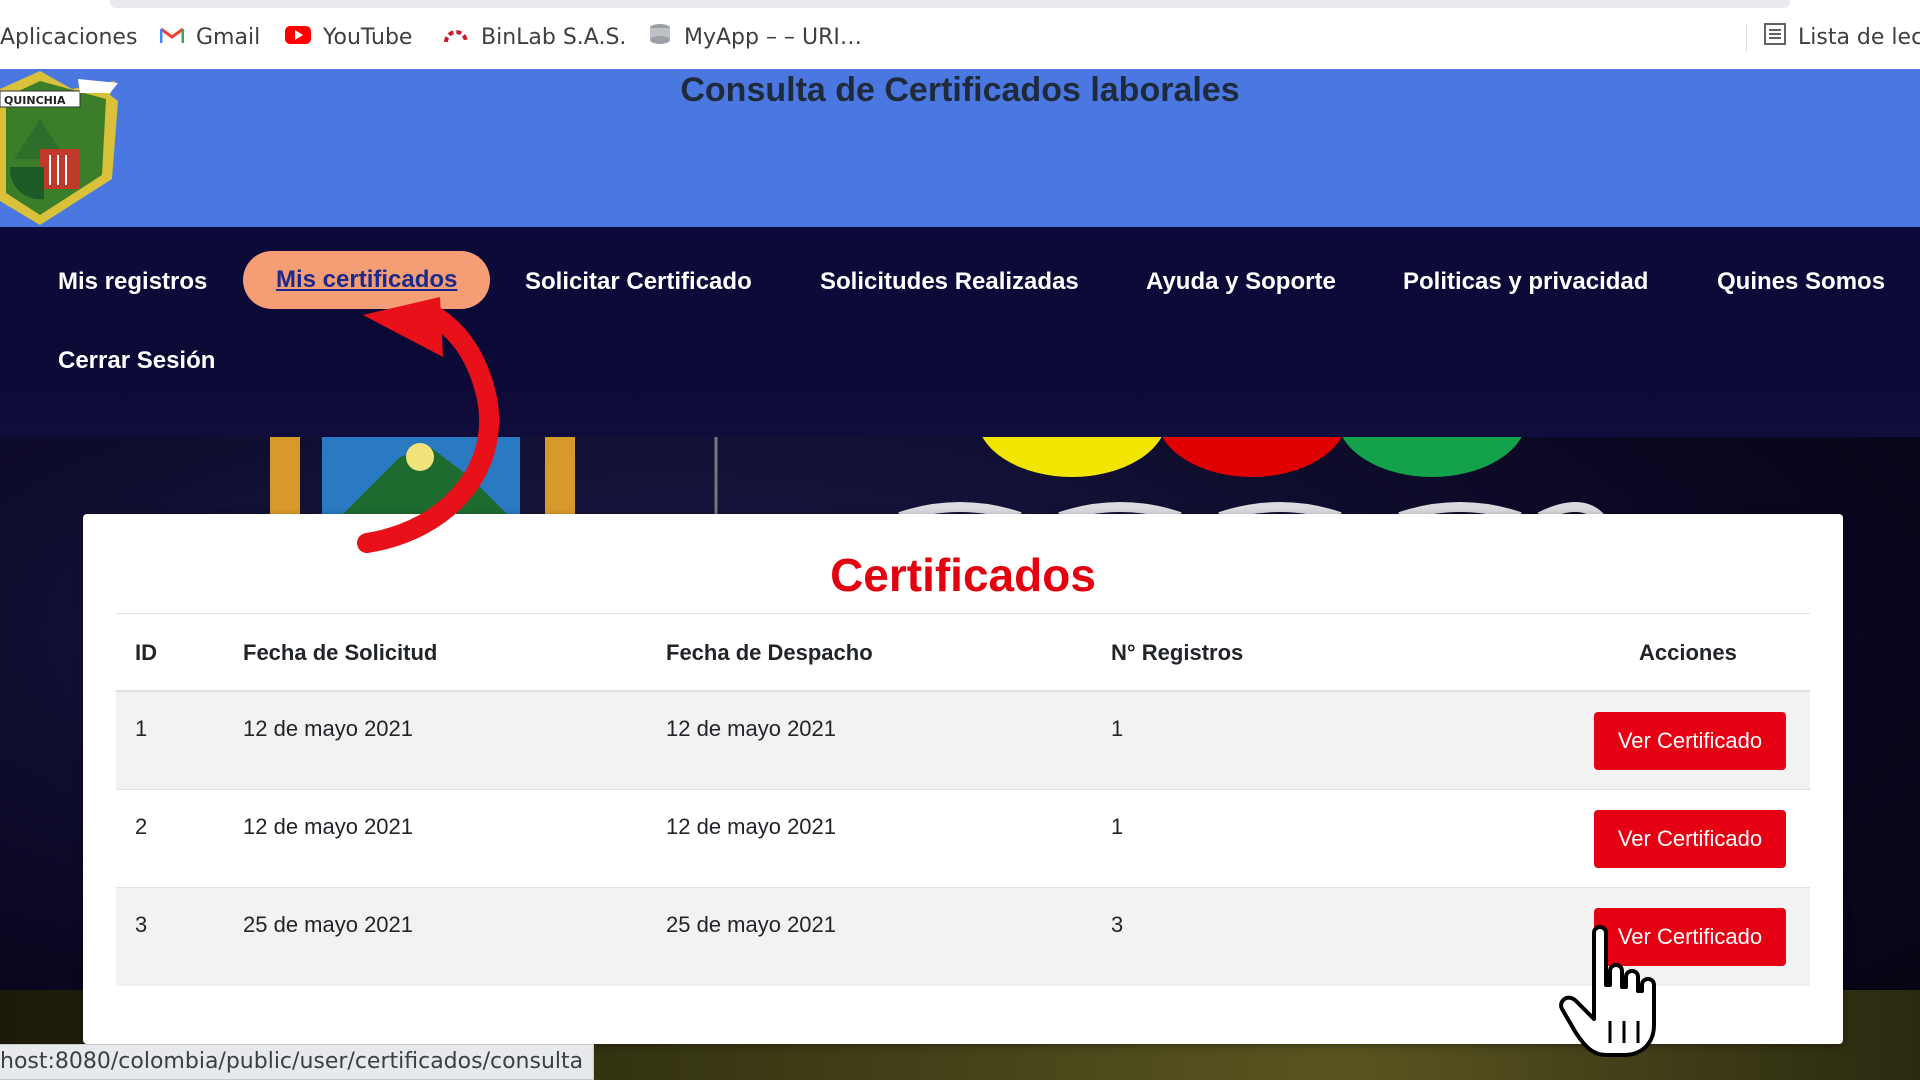 The image size is (1920, 1080). Describe the element at coordinates (1859, 37) in the screenshot. I see `reading-list-label: Lista de lec` at that location.